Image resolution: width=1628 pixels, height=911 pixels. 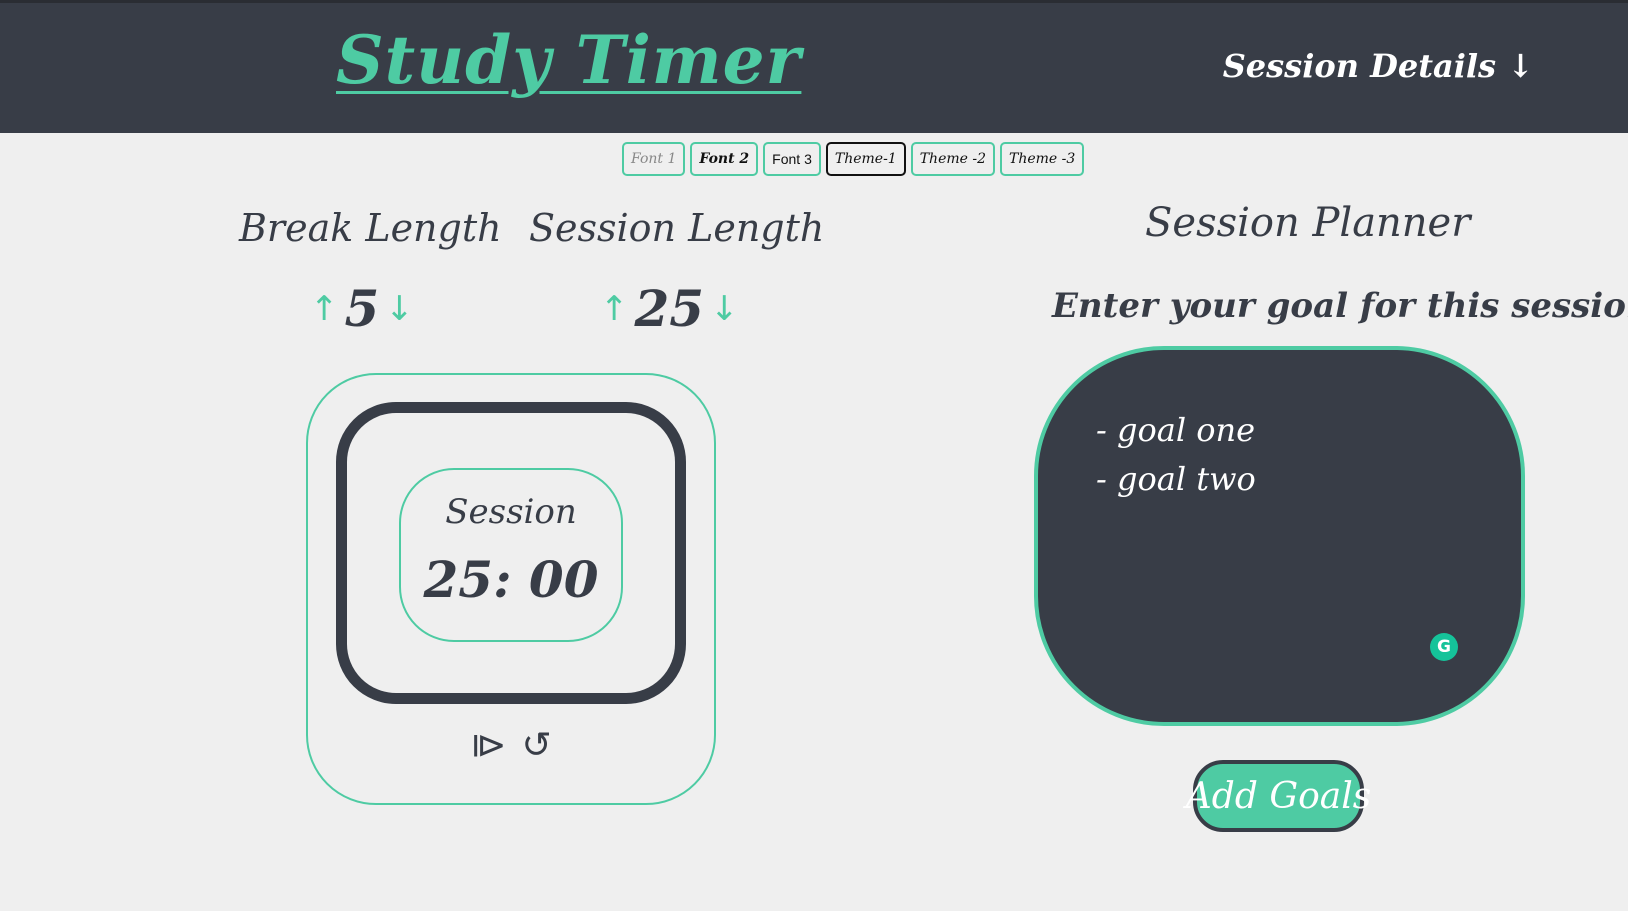 I want to click on timer-ring: Session 25: 00, so click(x=511, y=553).